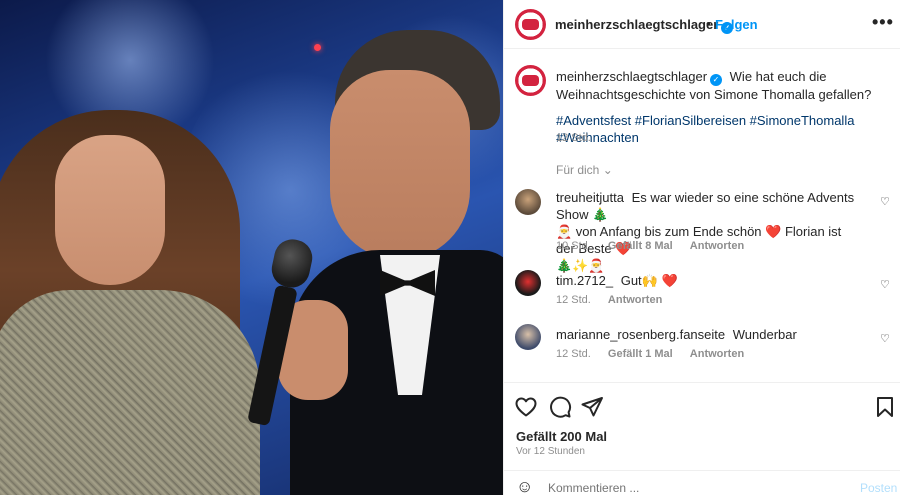  I want to click on comment-text: marianne_rosenberg.fanseite Wunderbar, so click(706, 334).